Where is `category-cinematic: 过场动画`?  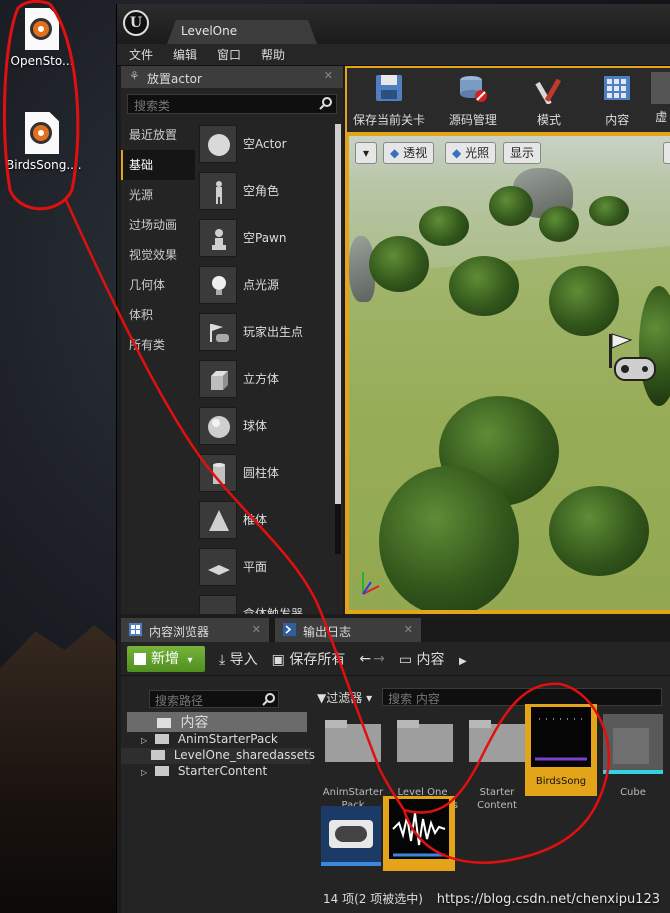 category-cinematic: 过场动画 is located at coordinates (158, 225).